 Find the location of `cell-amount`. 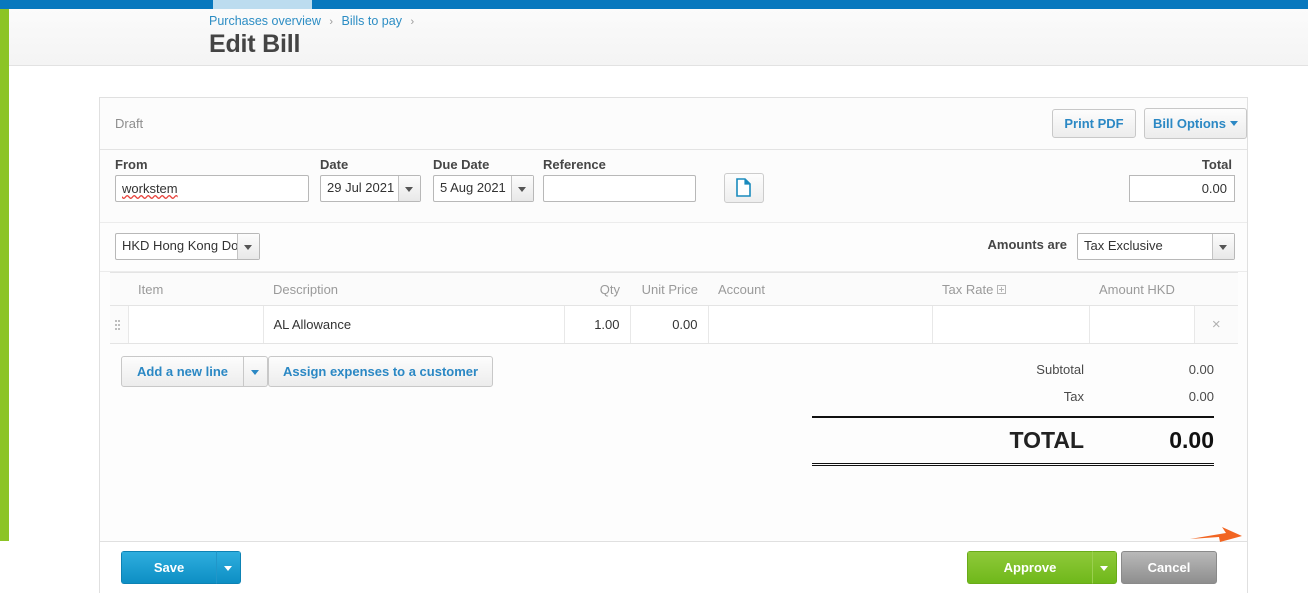

cell-amount is located at coordinates (1142, 324).